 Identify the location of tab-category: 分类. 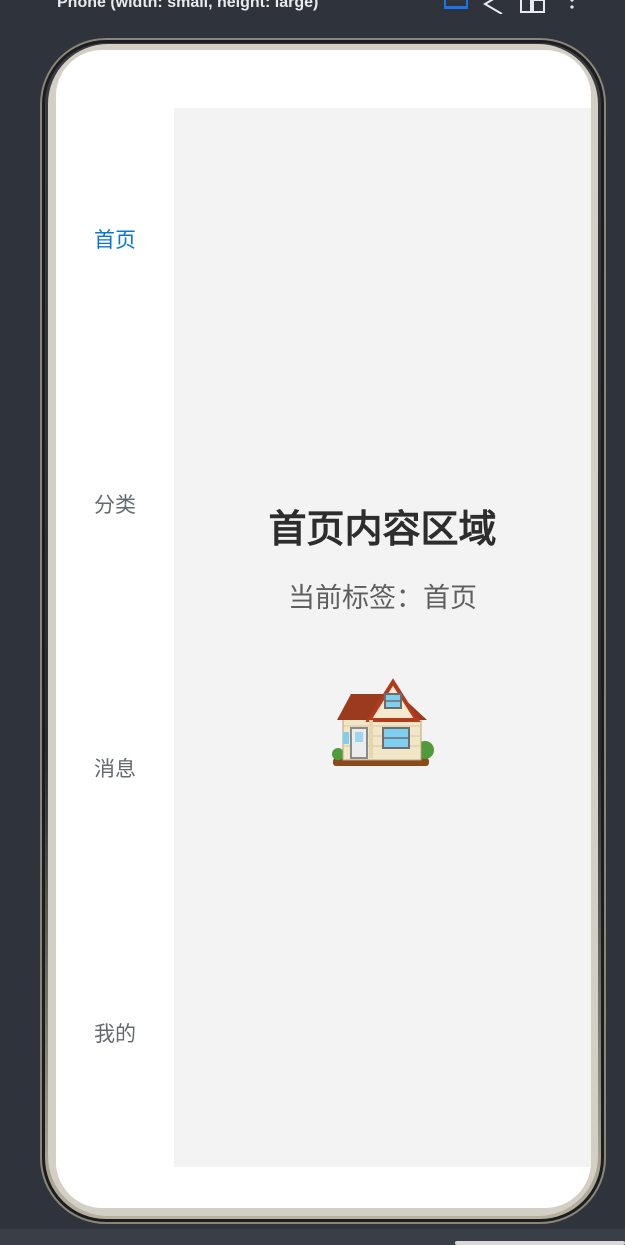
(115, 505).